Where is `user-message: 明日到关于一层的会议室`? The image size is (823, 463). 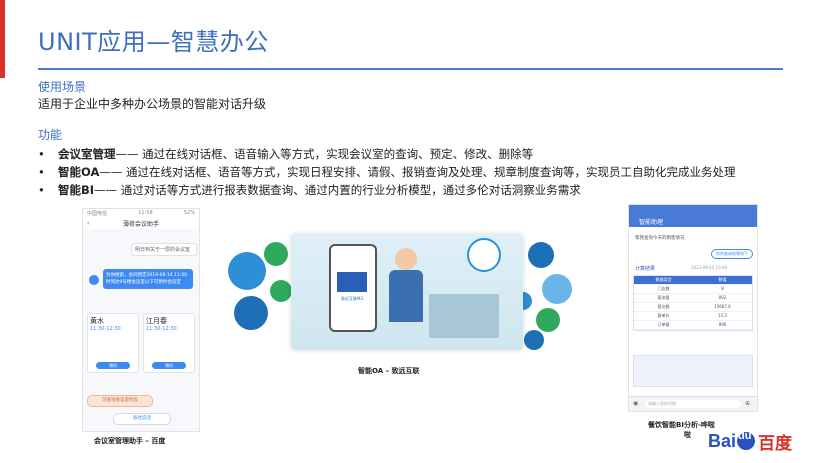
user-message: 明日到关于一层的会议室 is located at coordinates (164, 249).